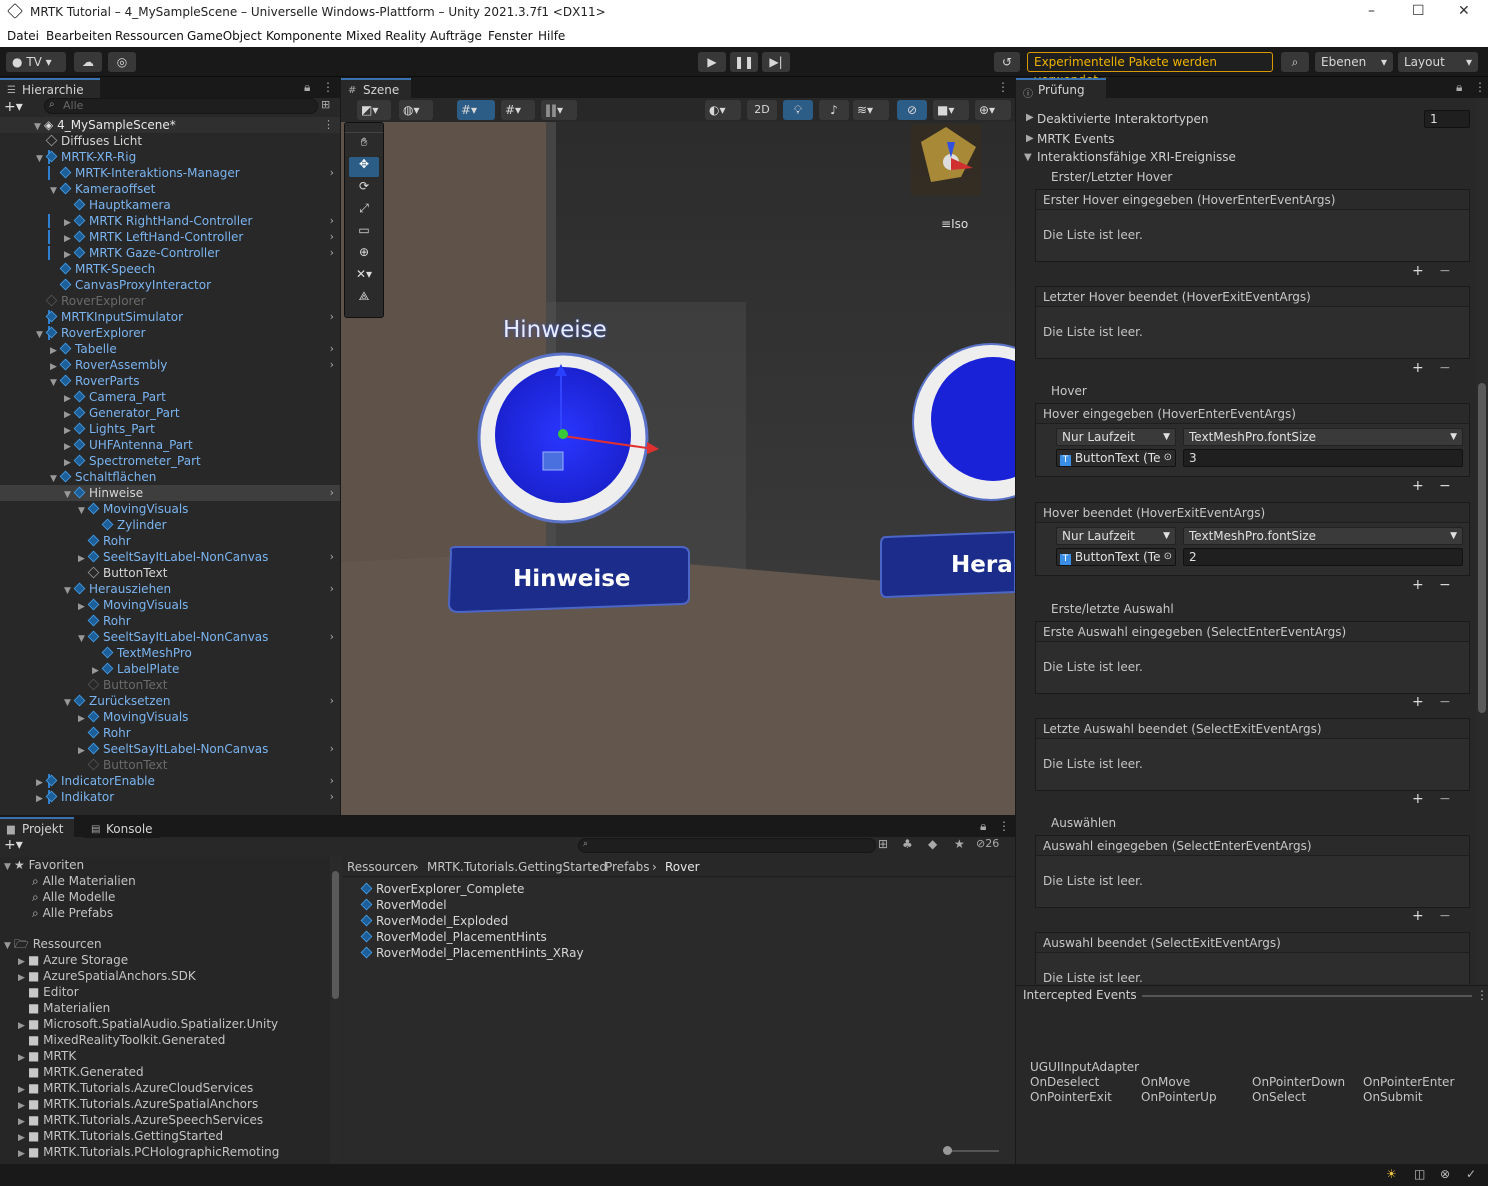 The image size is (1488, 1186). What do you see at coordinates (1150, 69) in the screenshot?
I see `experimental-packages-warning: Experimentelle Pakete werden verwendet ▾` at bounding box center [1150, 69].